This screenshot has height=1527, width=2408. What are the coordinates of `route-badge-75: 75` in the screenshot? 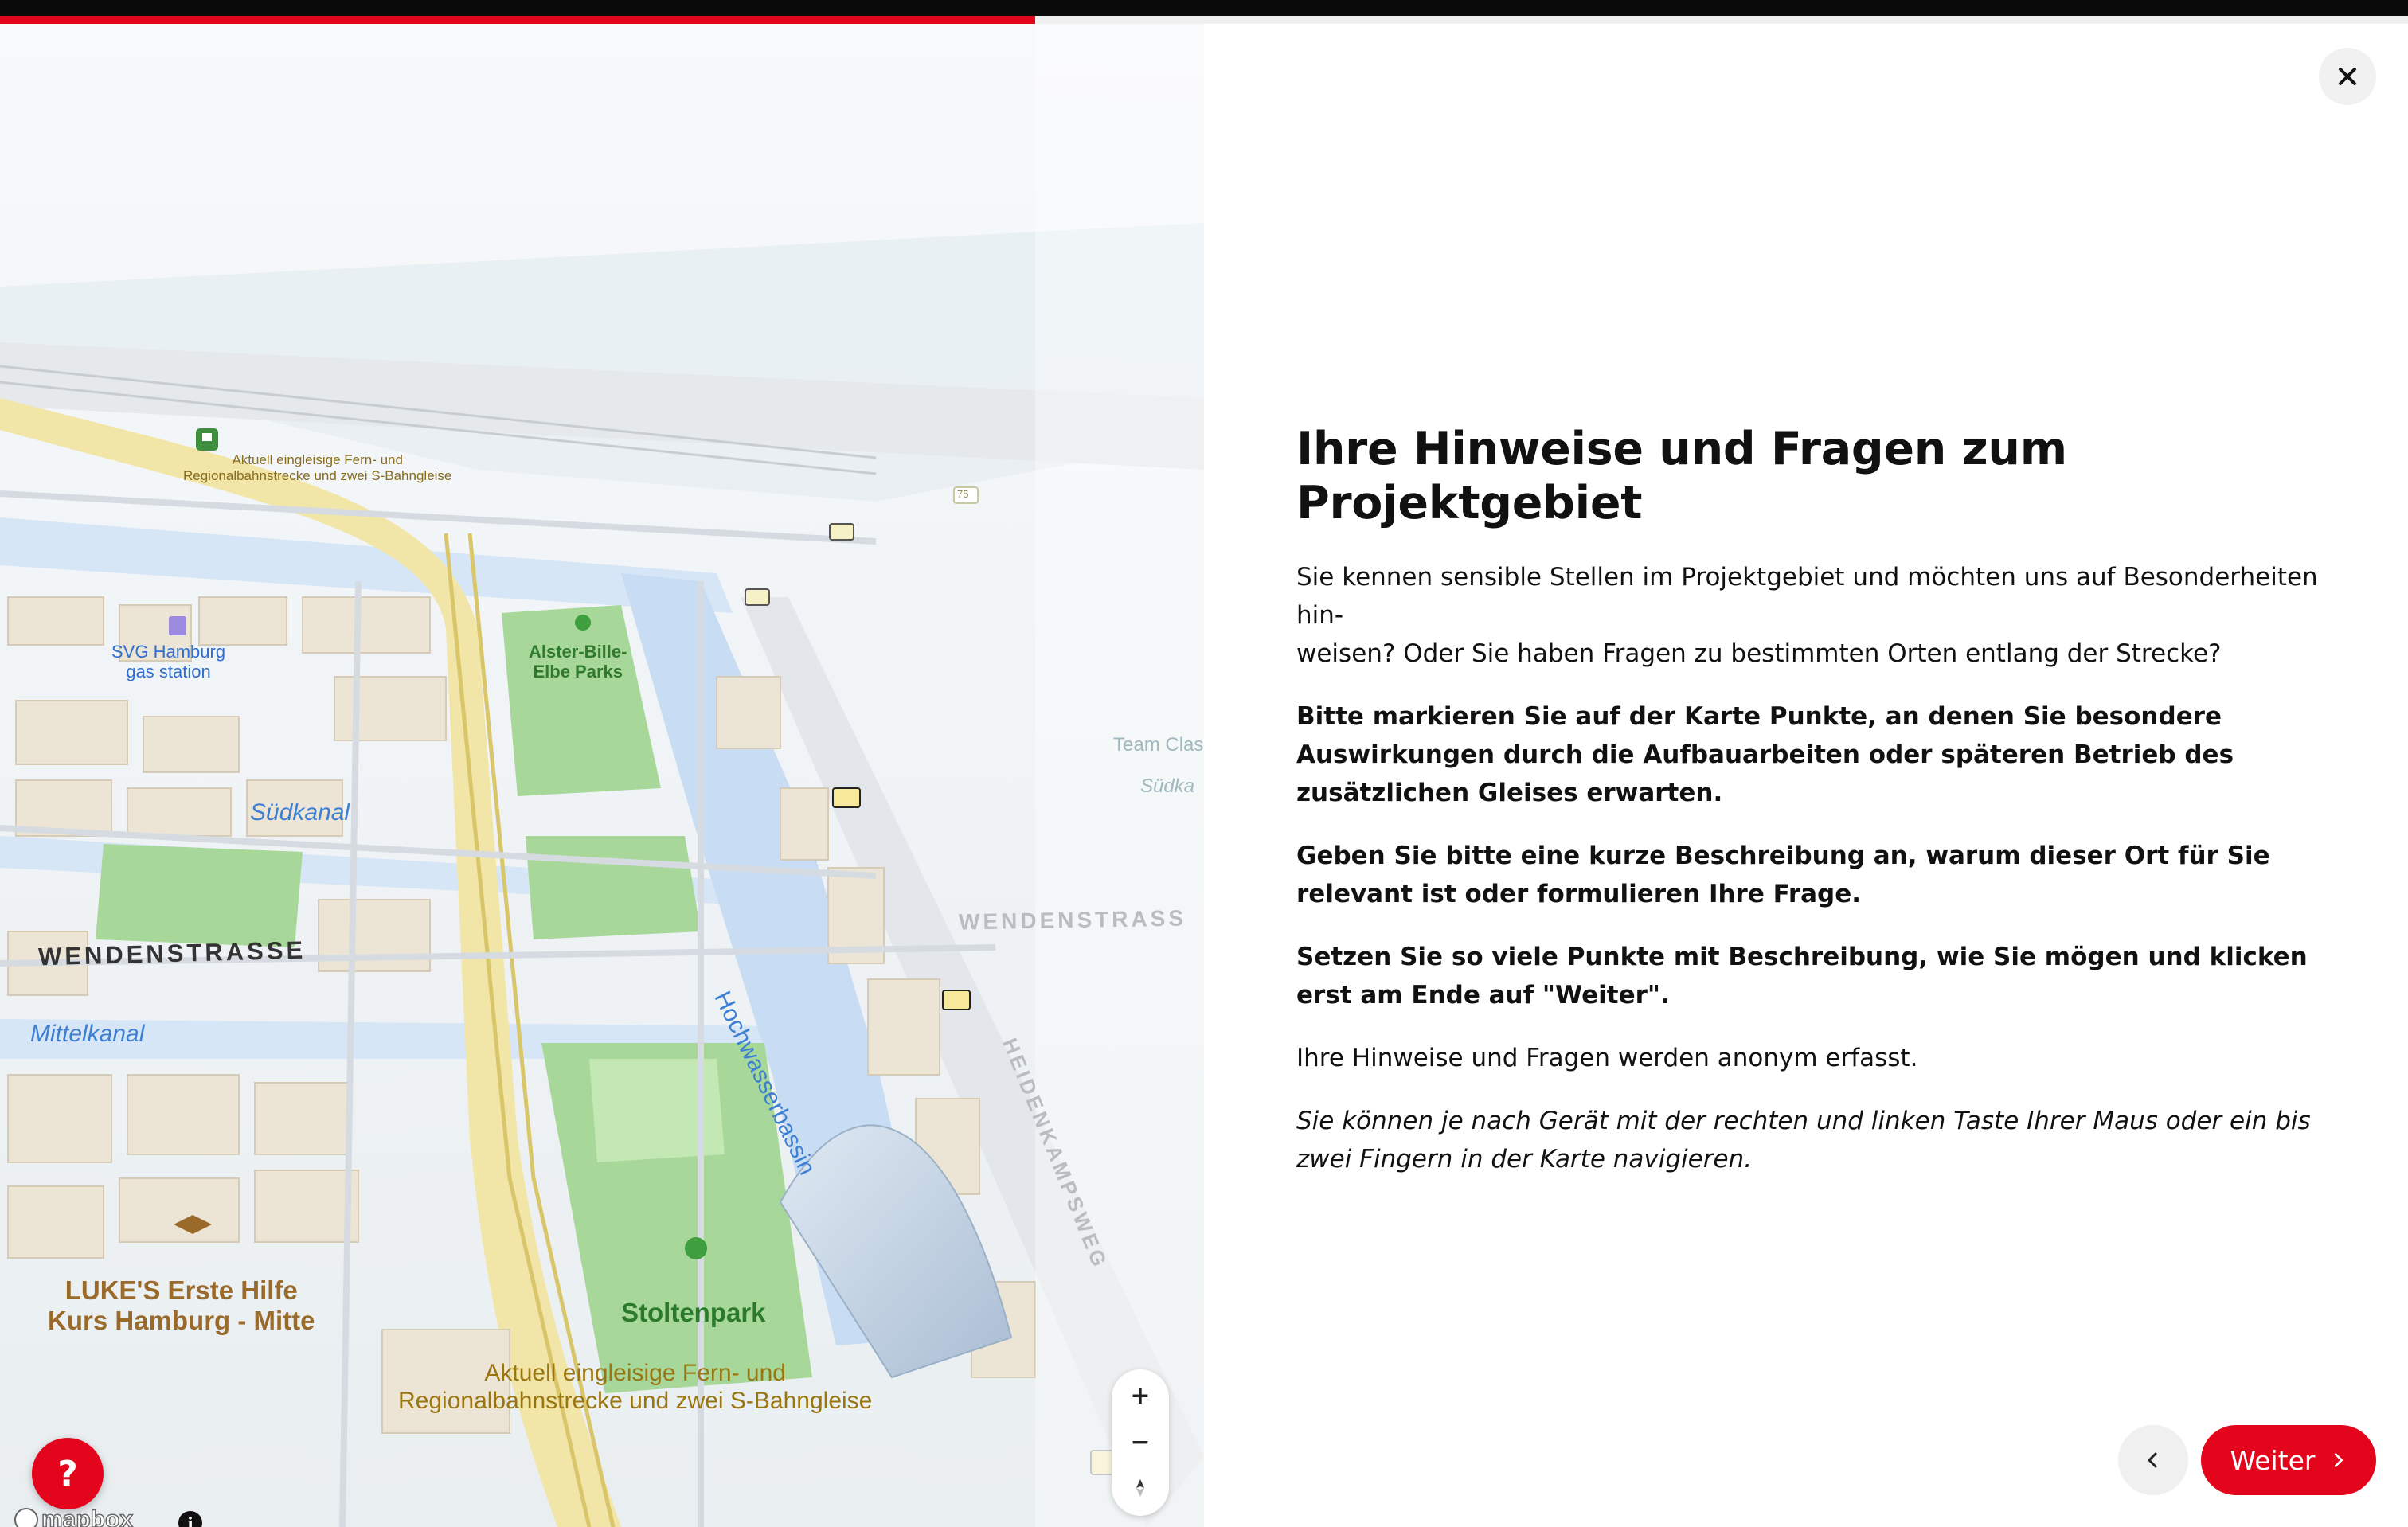 It's located at (963, 494).